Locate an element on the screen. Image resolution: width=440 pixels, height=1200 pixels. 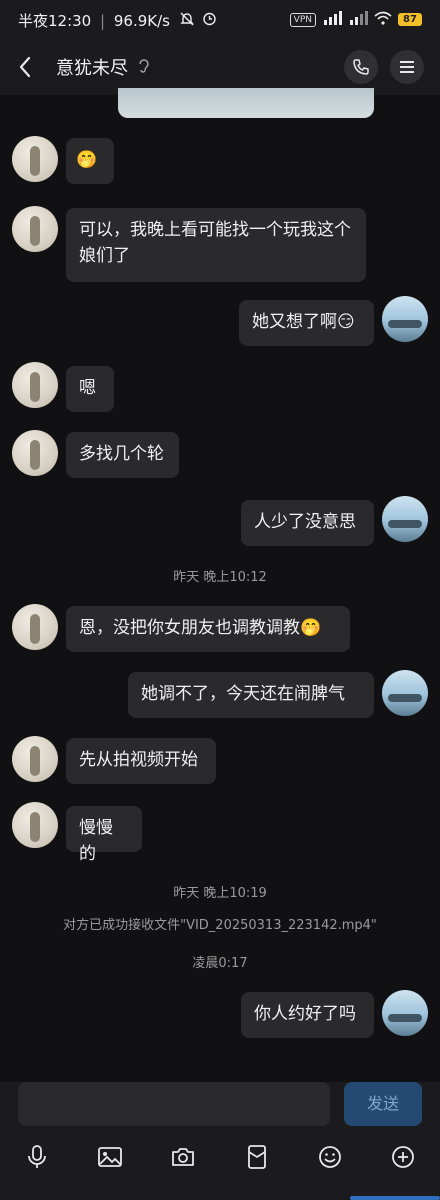
message-bubble: 慢慢的 is located at coordinates (104, 835).